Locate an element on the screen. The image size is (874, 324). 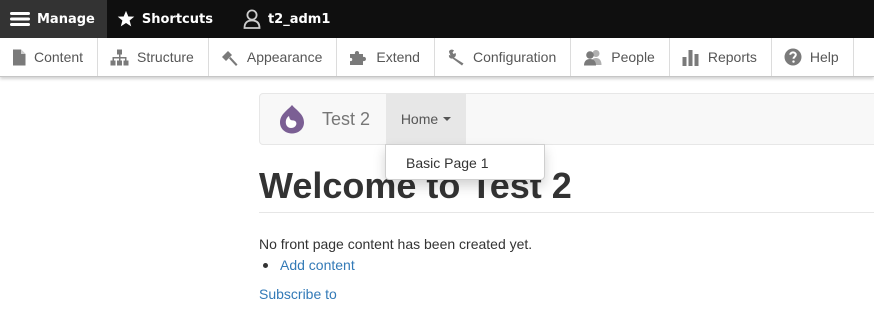
caret-down-icon is located at coordinates (447, 119).